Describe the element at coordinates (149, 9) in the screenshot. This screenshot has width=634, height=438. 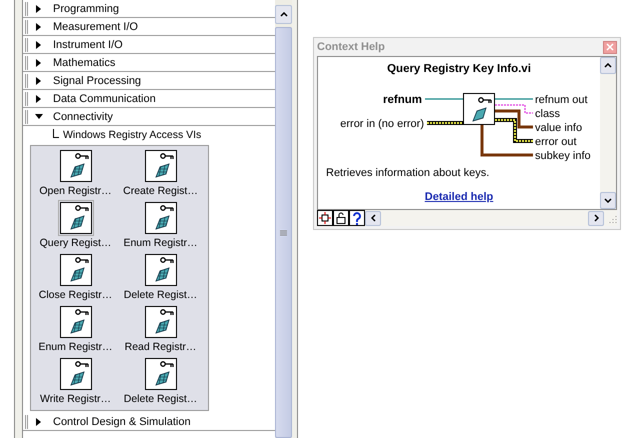
I see `category-row: Programming` at that location.